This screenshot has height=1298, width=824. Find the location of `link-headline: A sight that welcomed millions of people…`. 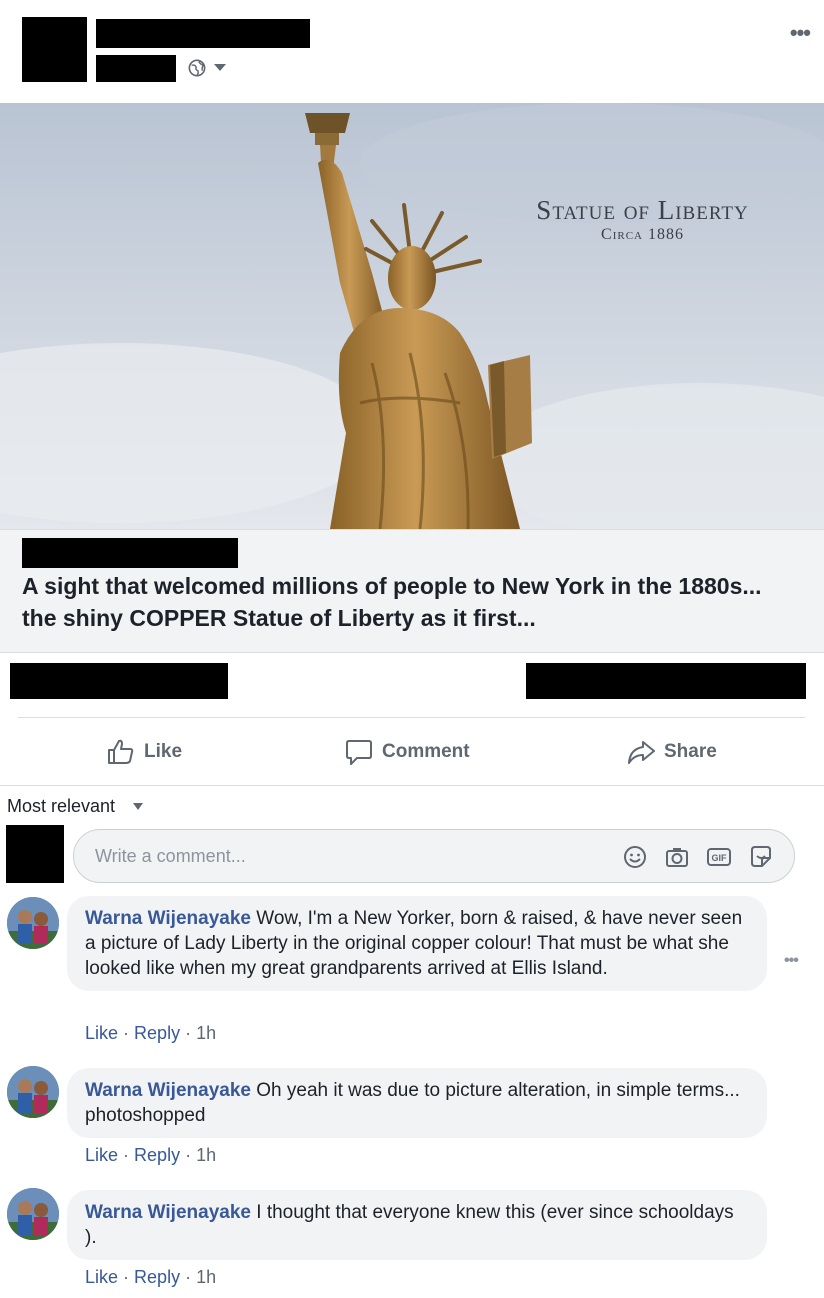

link-headline: A sight that welcomed millions of people… is located at coordinates (412, 602).